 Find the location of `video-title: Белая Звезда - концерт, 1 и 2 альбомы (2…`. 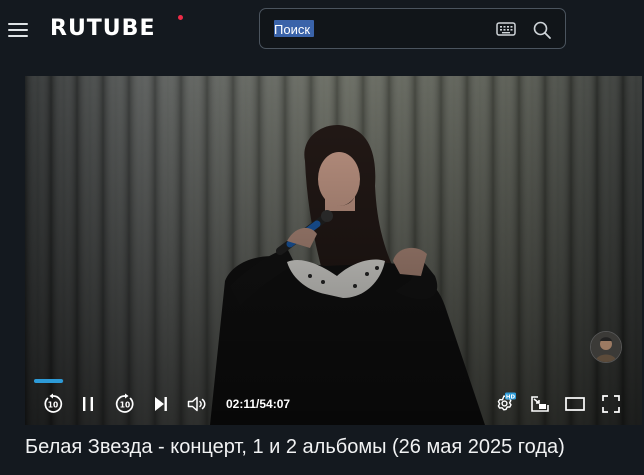

video-title: Белая Звезда - концерт, 1 и 2 альбомы (2… is located at coordinates (295, 447).